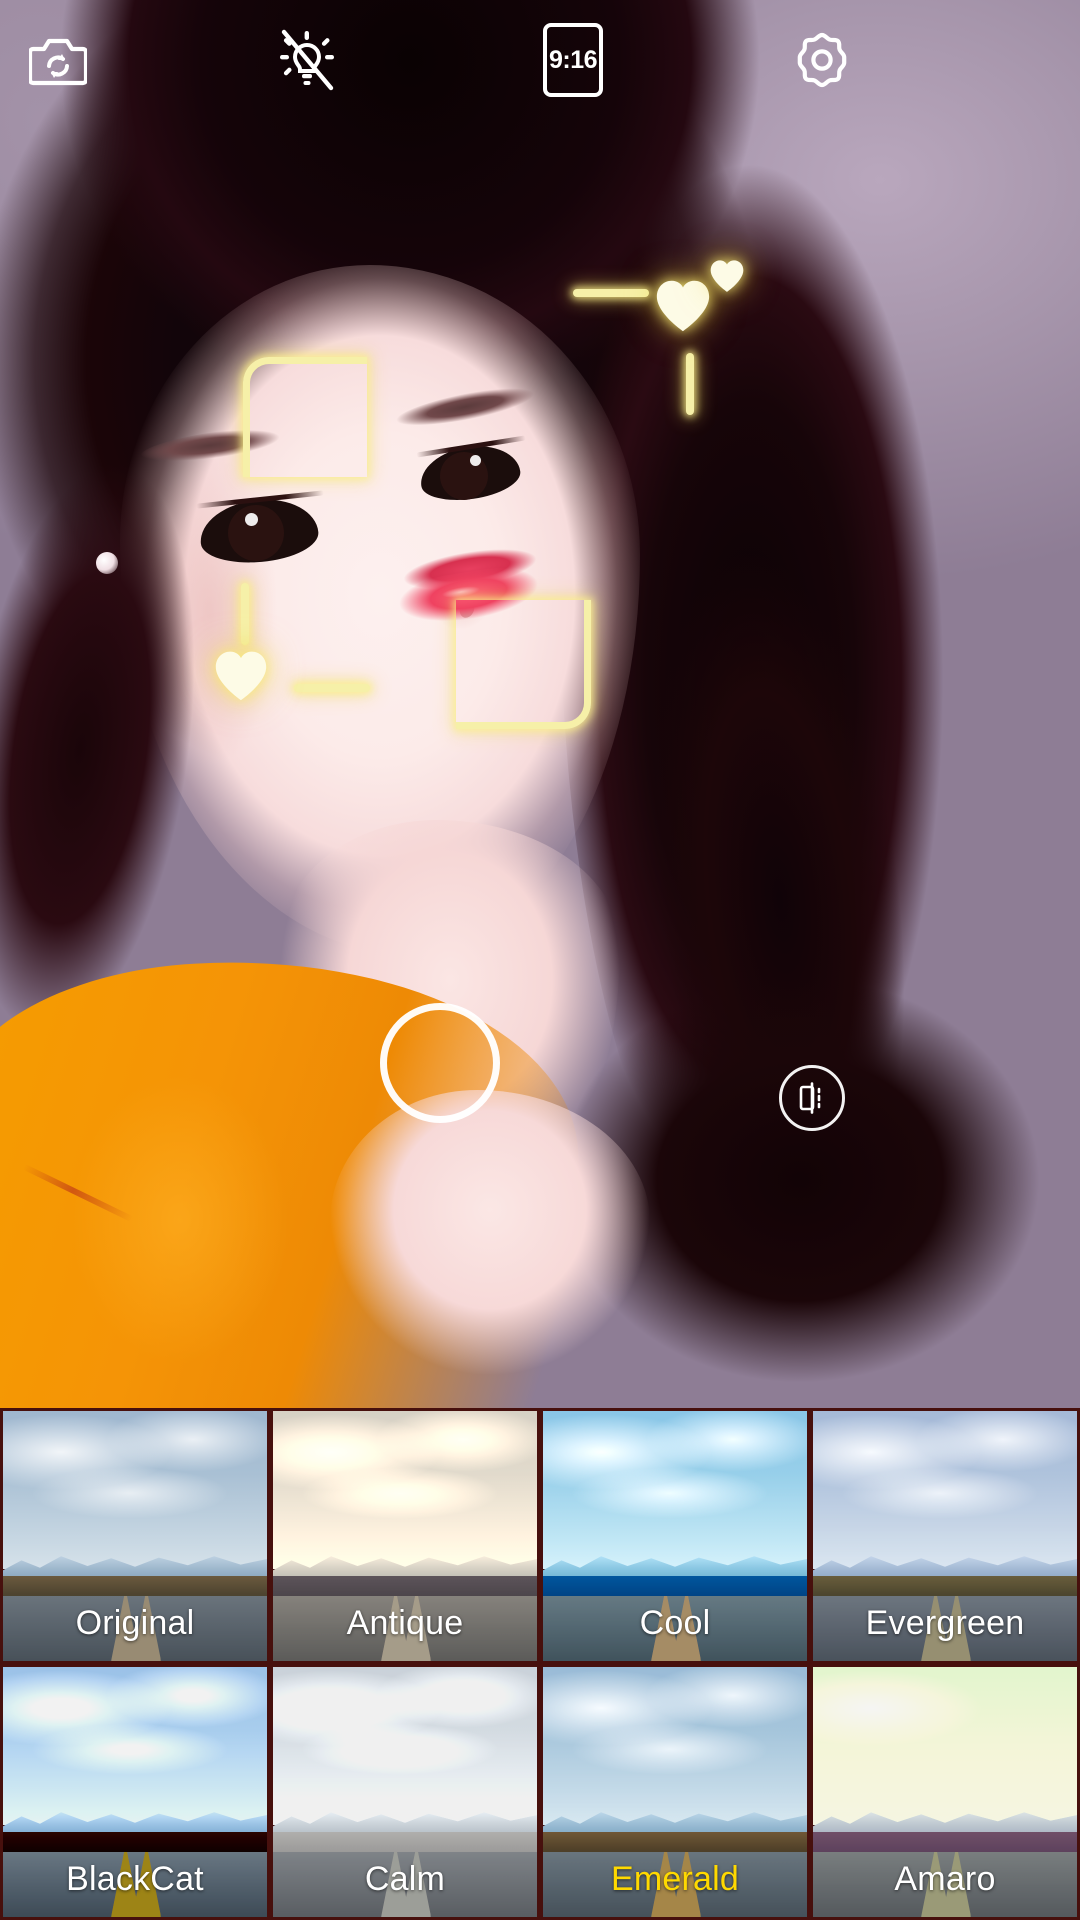 This screenshot has height=1920, width=1080. I want to click on filter-label: Antique, so click(405, 1623).